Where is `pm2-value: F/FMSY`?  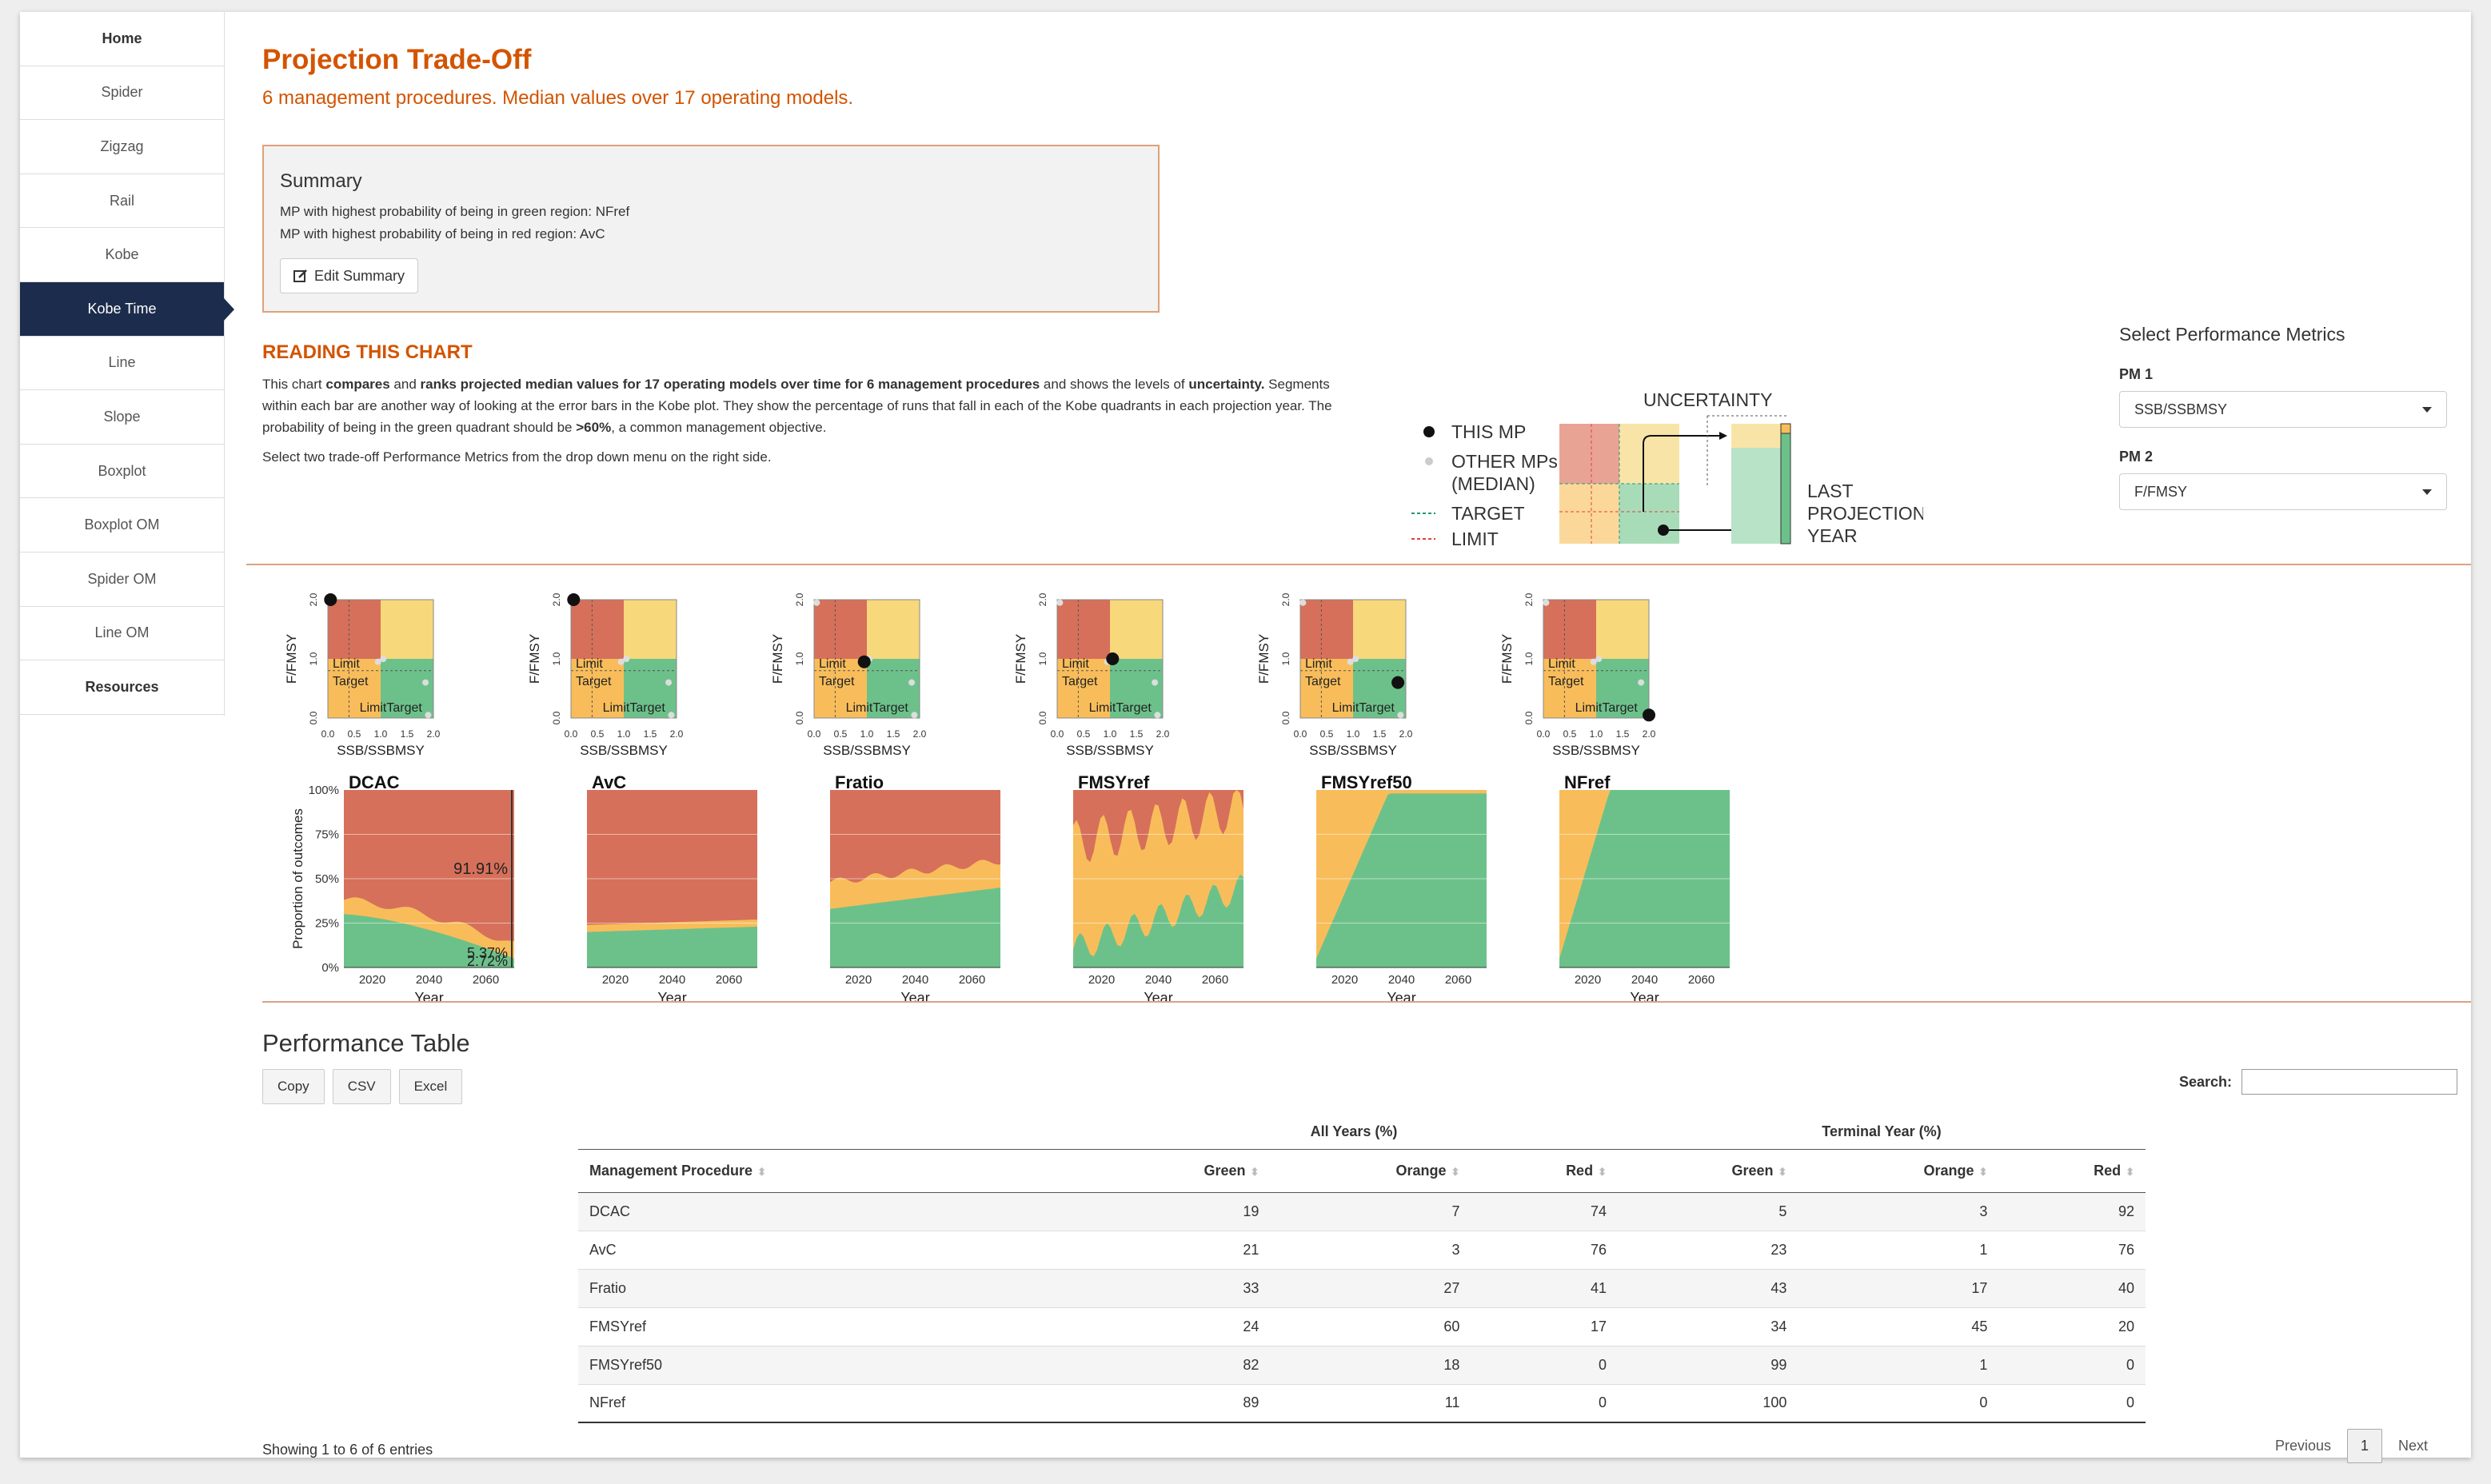
pm2-value: F/FMSY is located at coordinates (2161, 491).